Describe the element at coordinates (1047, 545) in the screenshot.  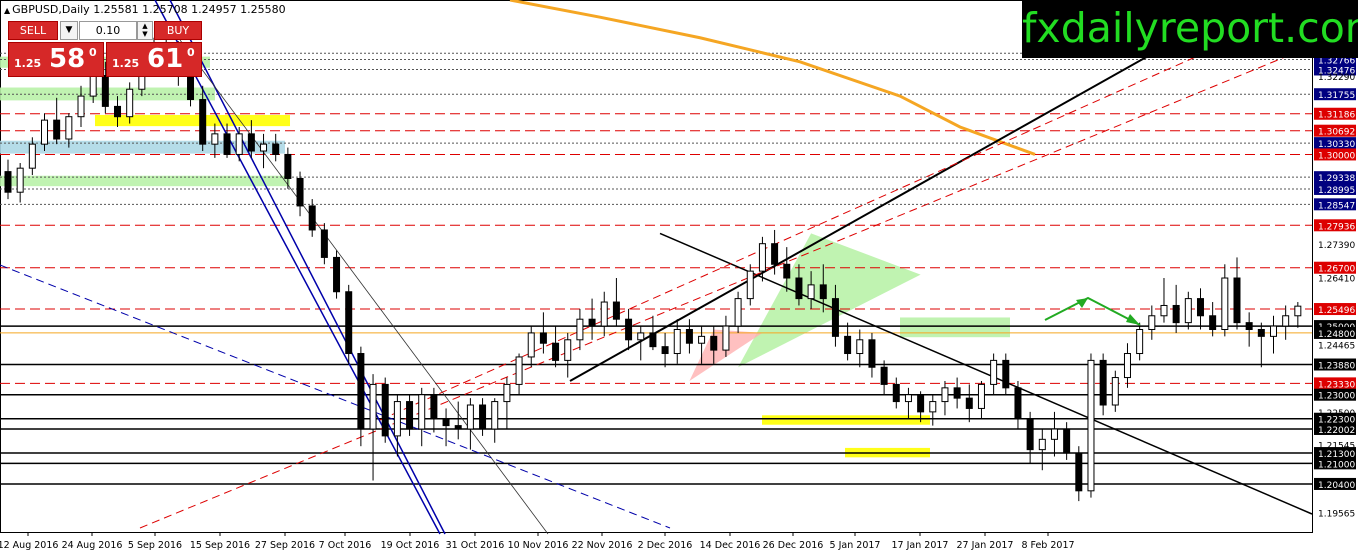
I see `x-tick-label: 8 Feb 2017` at that location.